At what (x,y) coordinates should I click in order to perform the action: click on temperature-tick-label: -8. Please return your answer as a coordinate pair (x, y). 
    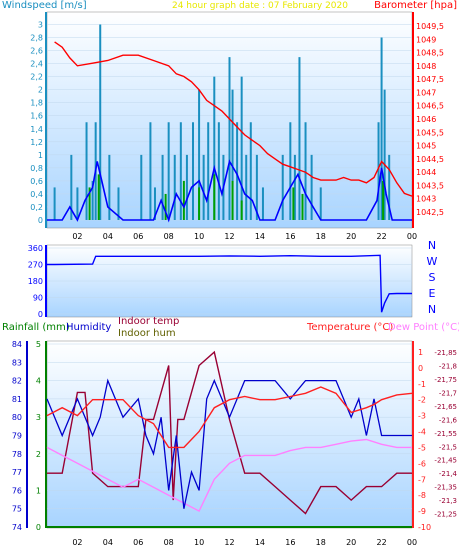
    Looking at the image, I should click on (422, 495).